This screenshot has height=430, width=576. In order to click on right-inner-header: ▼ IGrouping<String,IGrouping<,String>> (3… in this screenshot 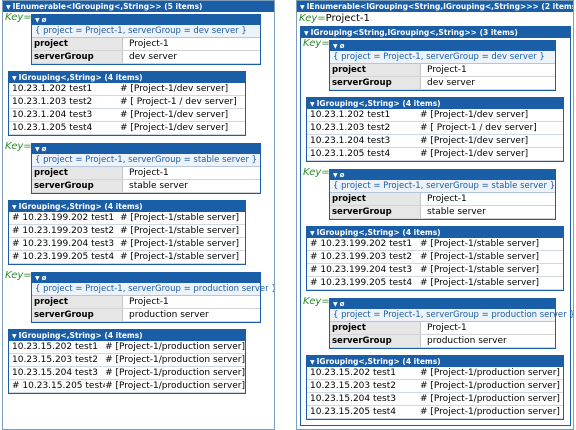, I will do `click(435, 32)`.